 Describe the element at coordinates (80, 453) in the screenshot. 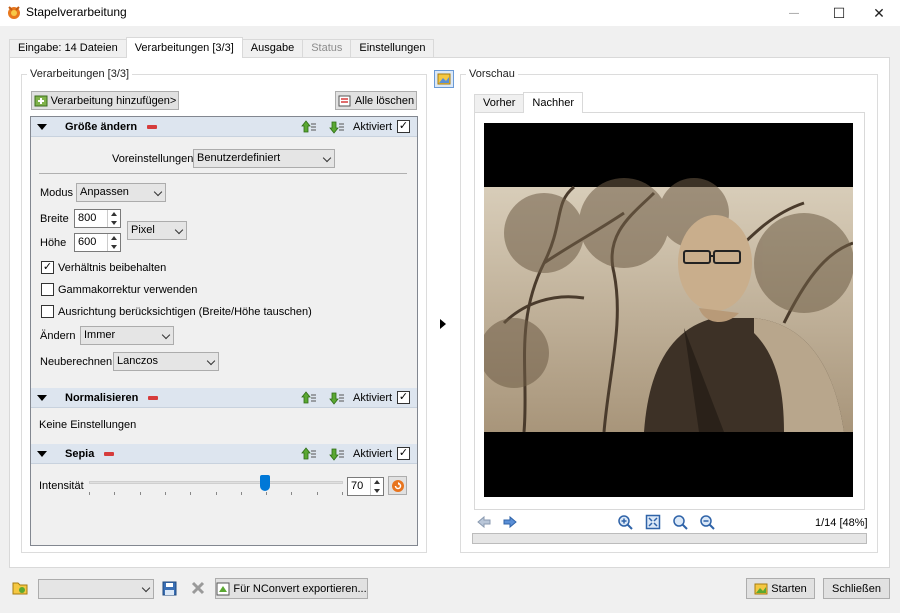

I see `section-name-sepia: Sepia` at that location.